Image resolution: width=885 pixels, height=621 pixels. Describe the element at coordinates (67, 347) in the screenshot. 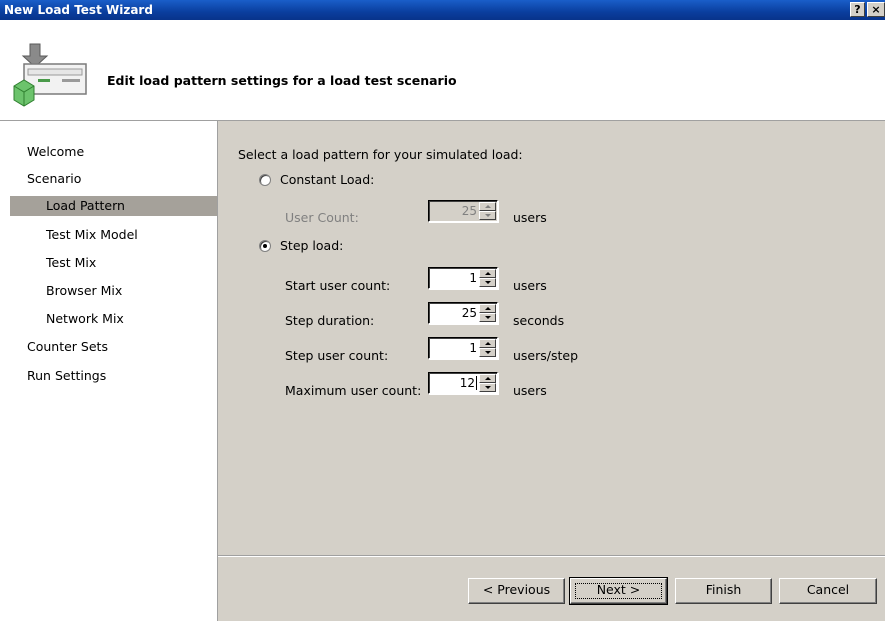

I see `nav-item-counter-sets: Counter Sets` at that location.